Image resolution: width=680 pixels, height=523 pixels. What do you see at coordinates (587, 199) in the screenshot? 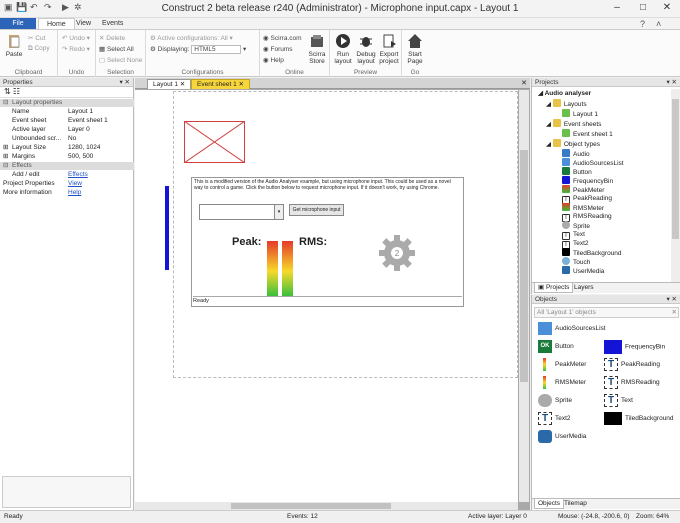
I see `tree-object: T PeakReading` at bounding box center [587, 199].